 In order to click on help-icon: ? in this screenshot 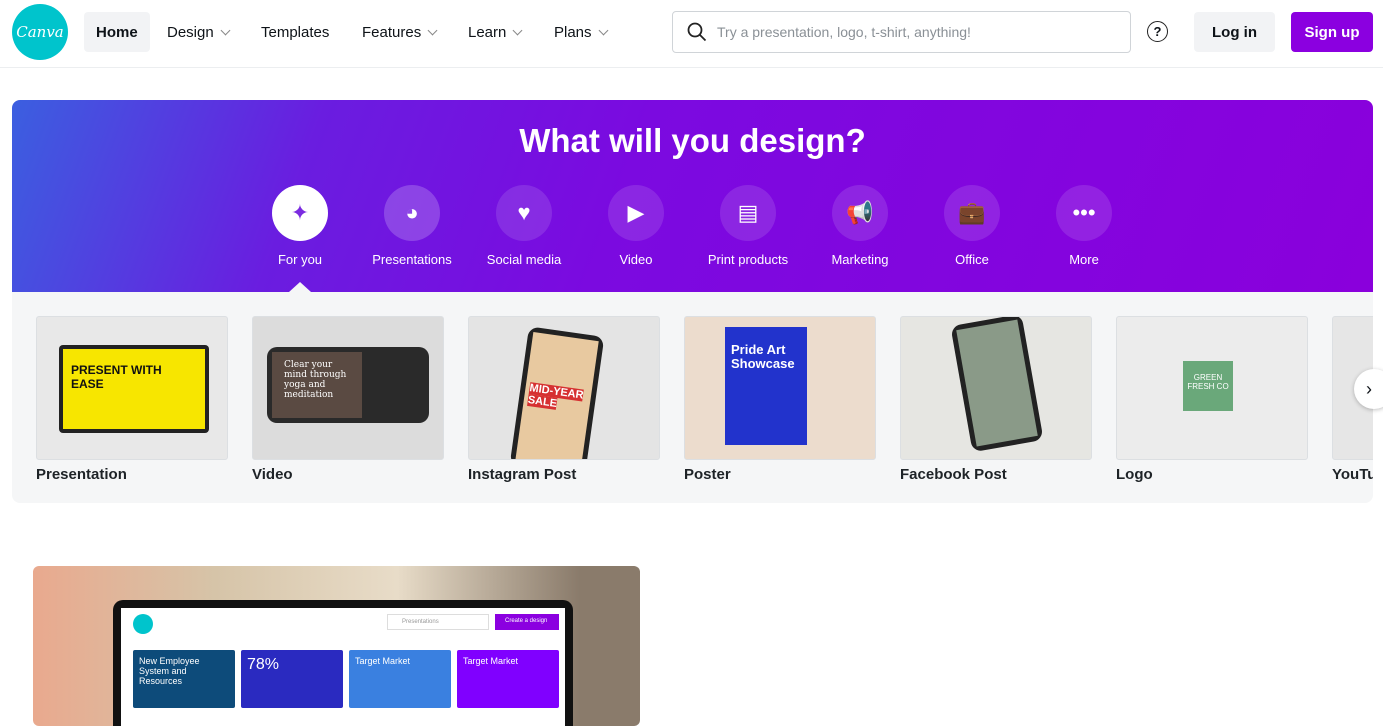, I will do `click(1157, 31)`.